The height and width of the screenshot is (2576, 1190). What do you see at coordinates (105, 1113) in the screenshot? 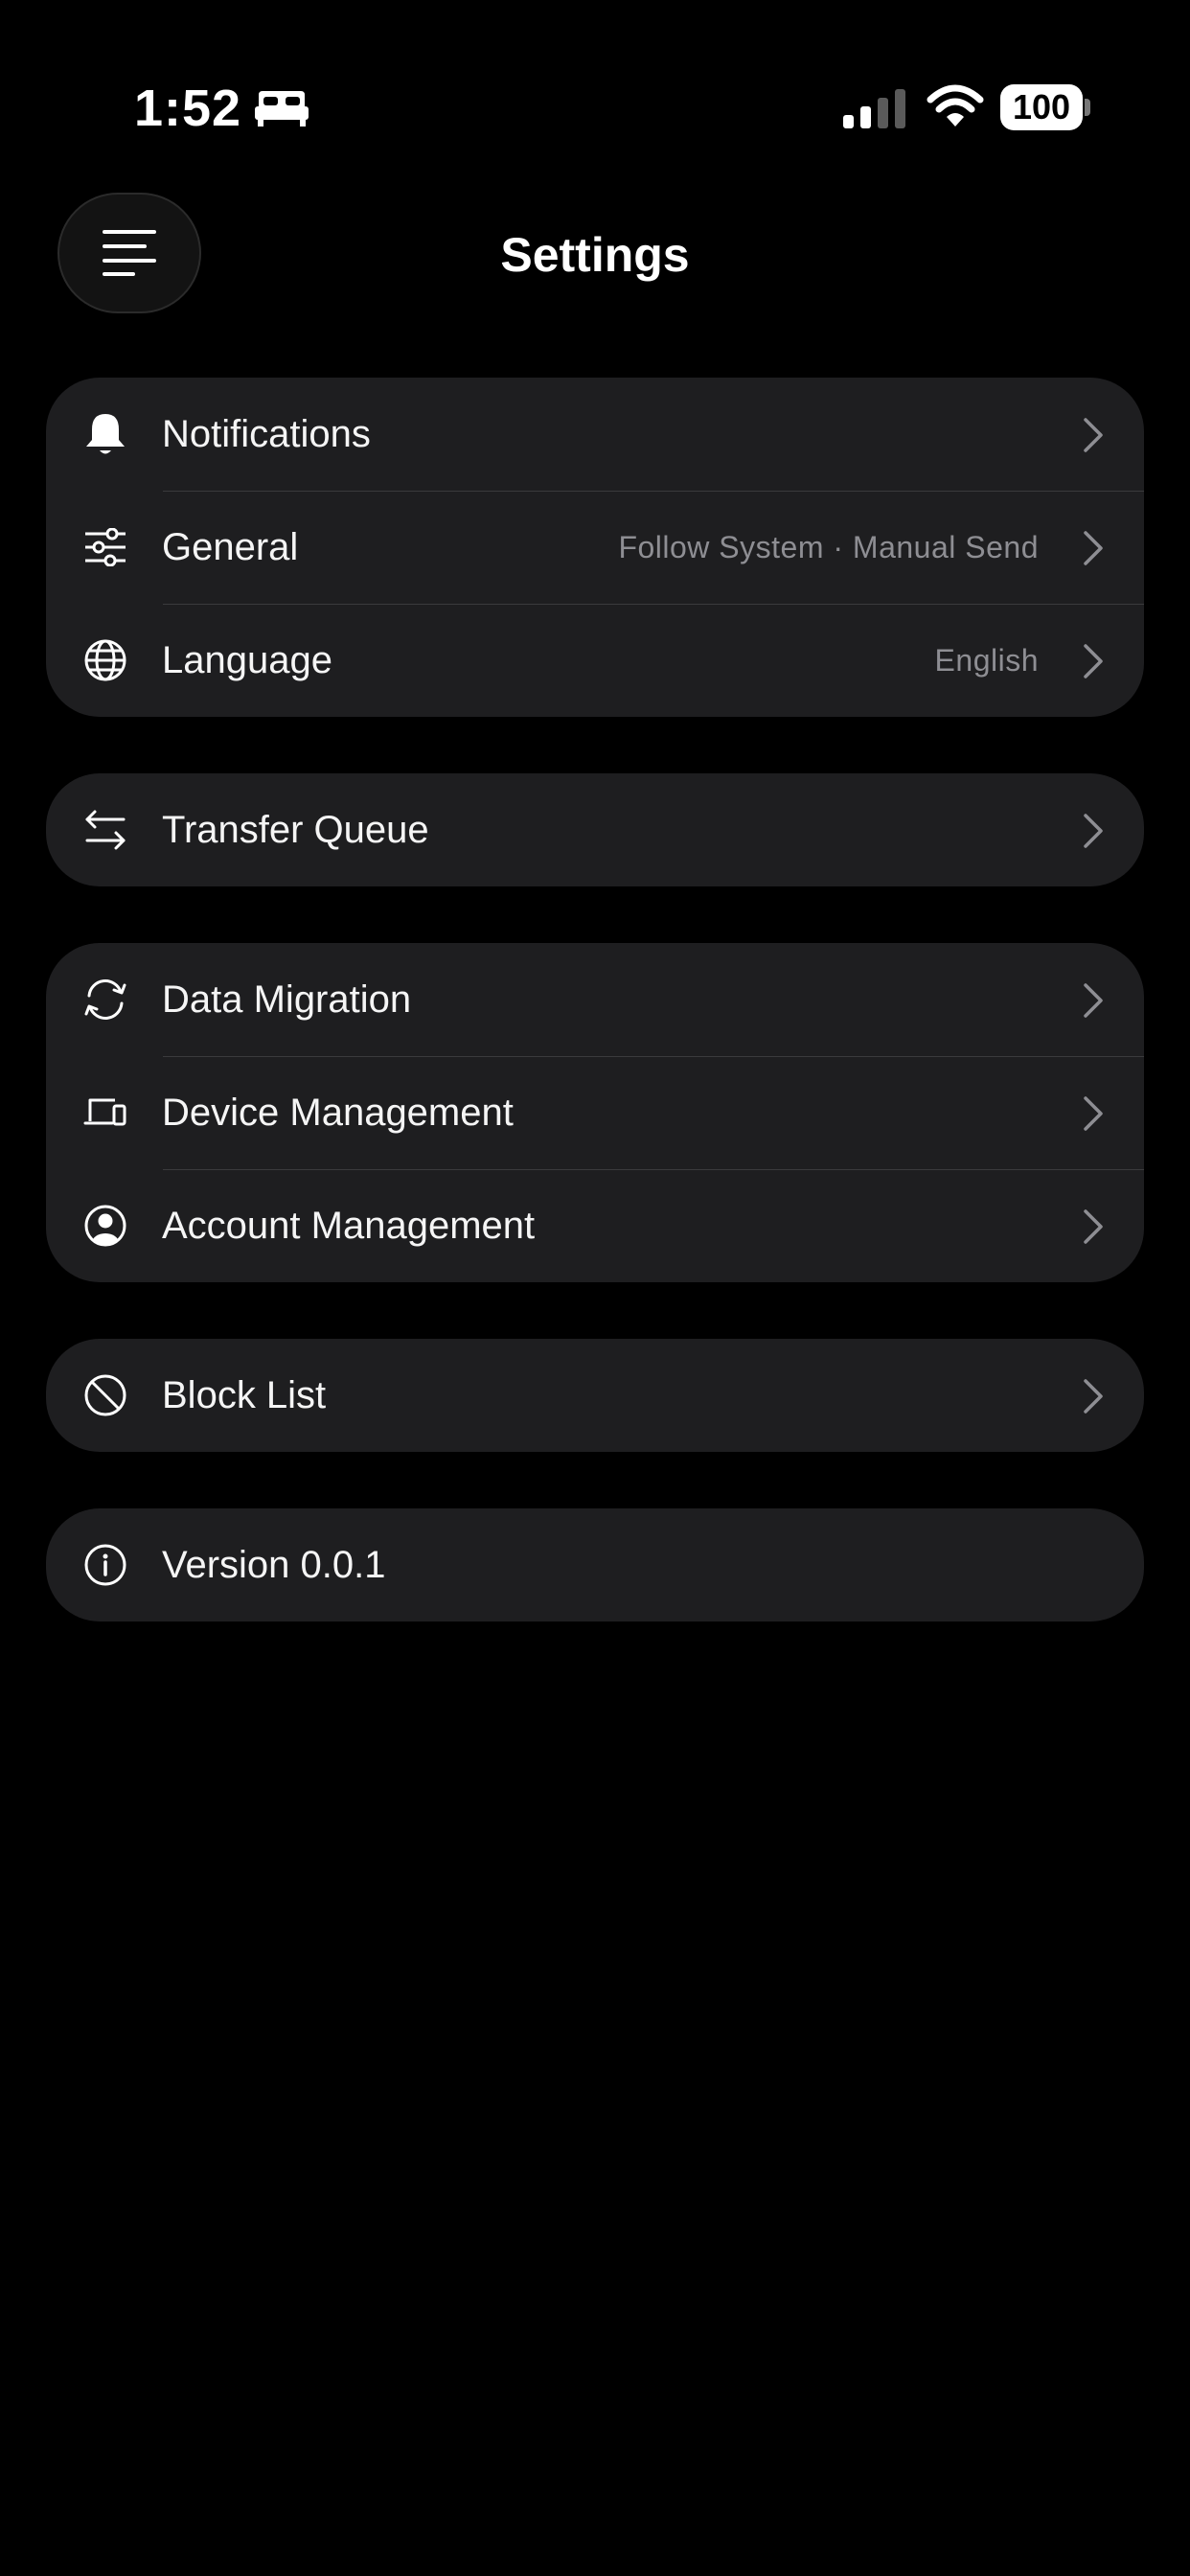
I see `devices-icon` at bounding box center [105, 1113].